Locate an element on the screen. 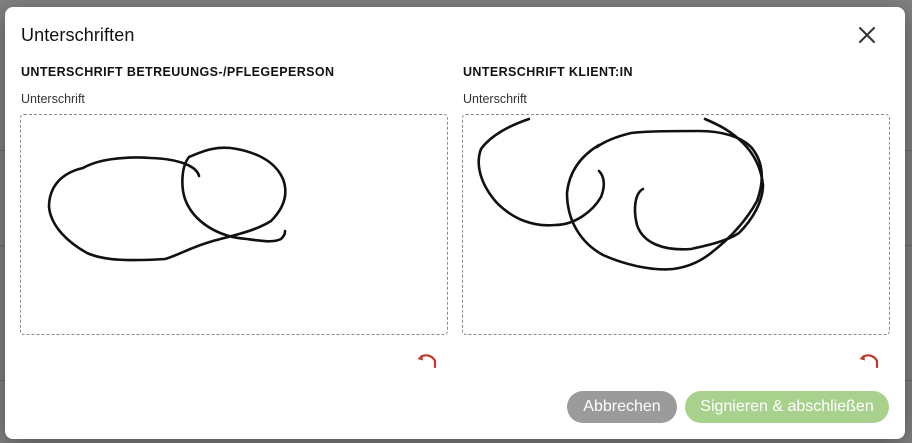 The width and height of the screenshot is (912, 443). client-signature-drawing is located at coordinates (621, 194).